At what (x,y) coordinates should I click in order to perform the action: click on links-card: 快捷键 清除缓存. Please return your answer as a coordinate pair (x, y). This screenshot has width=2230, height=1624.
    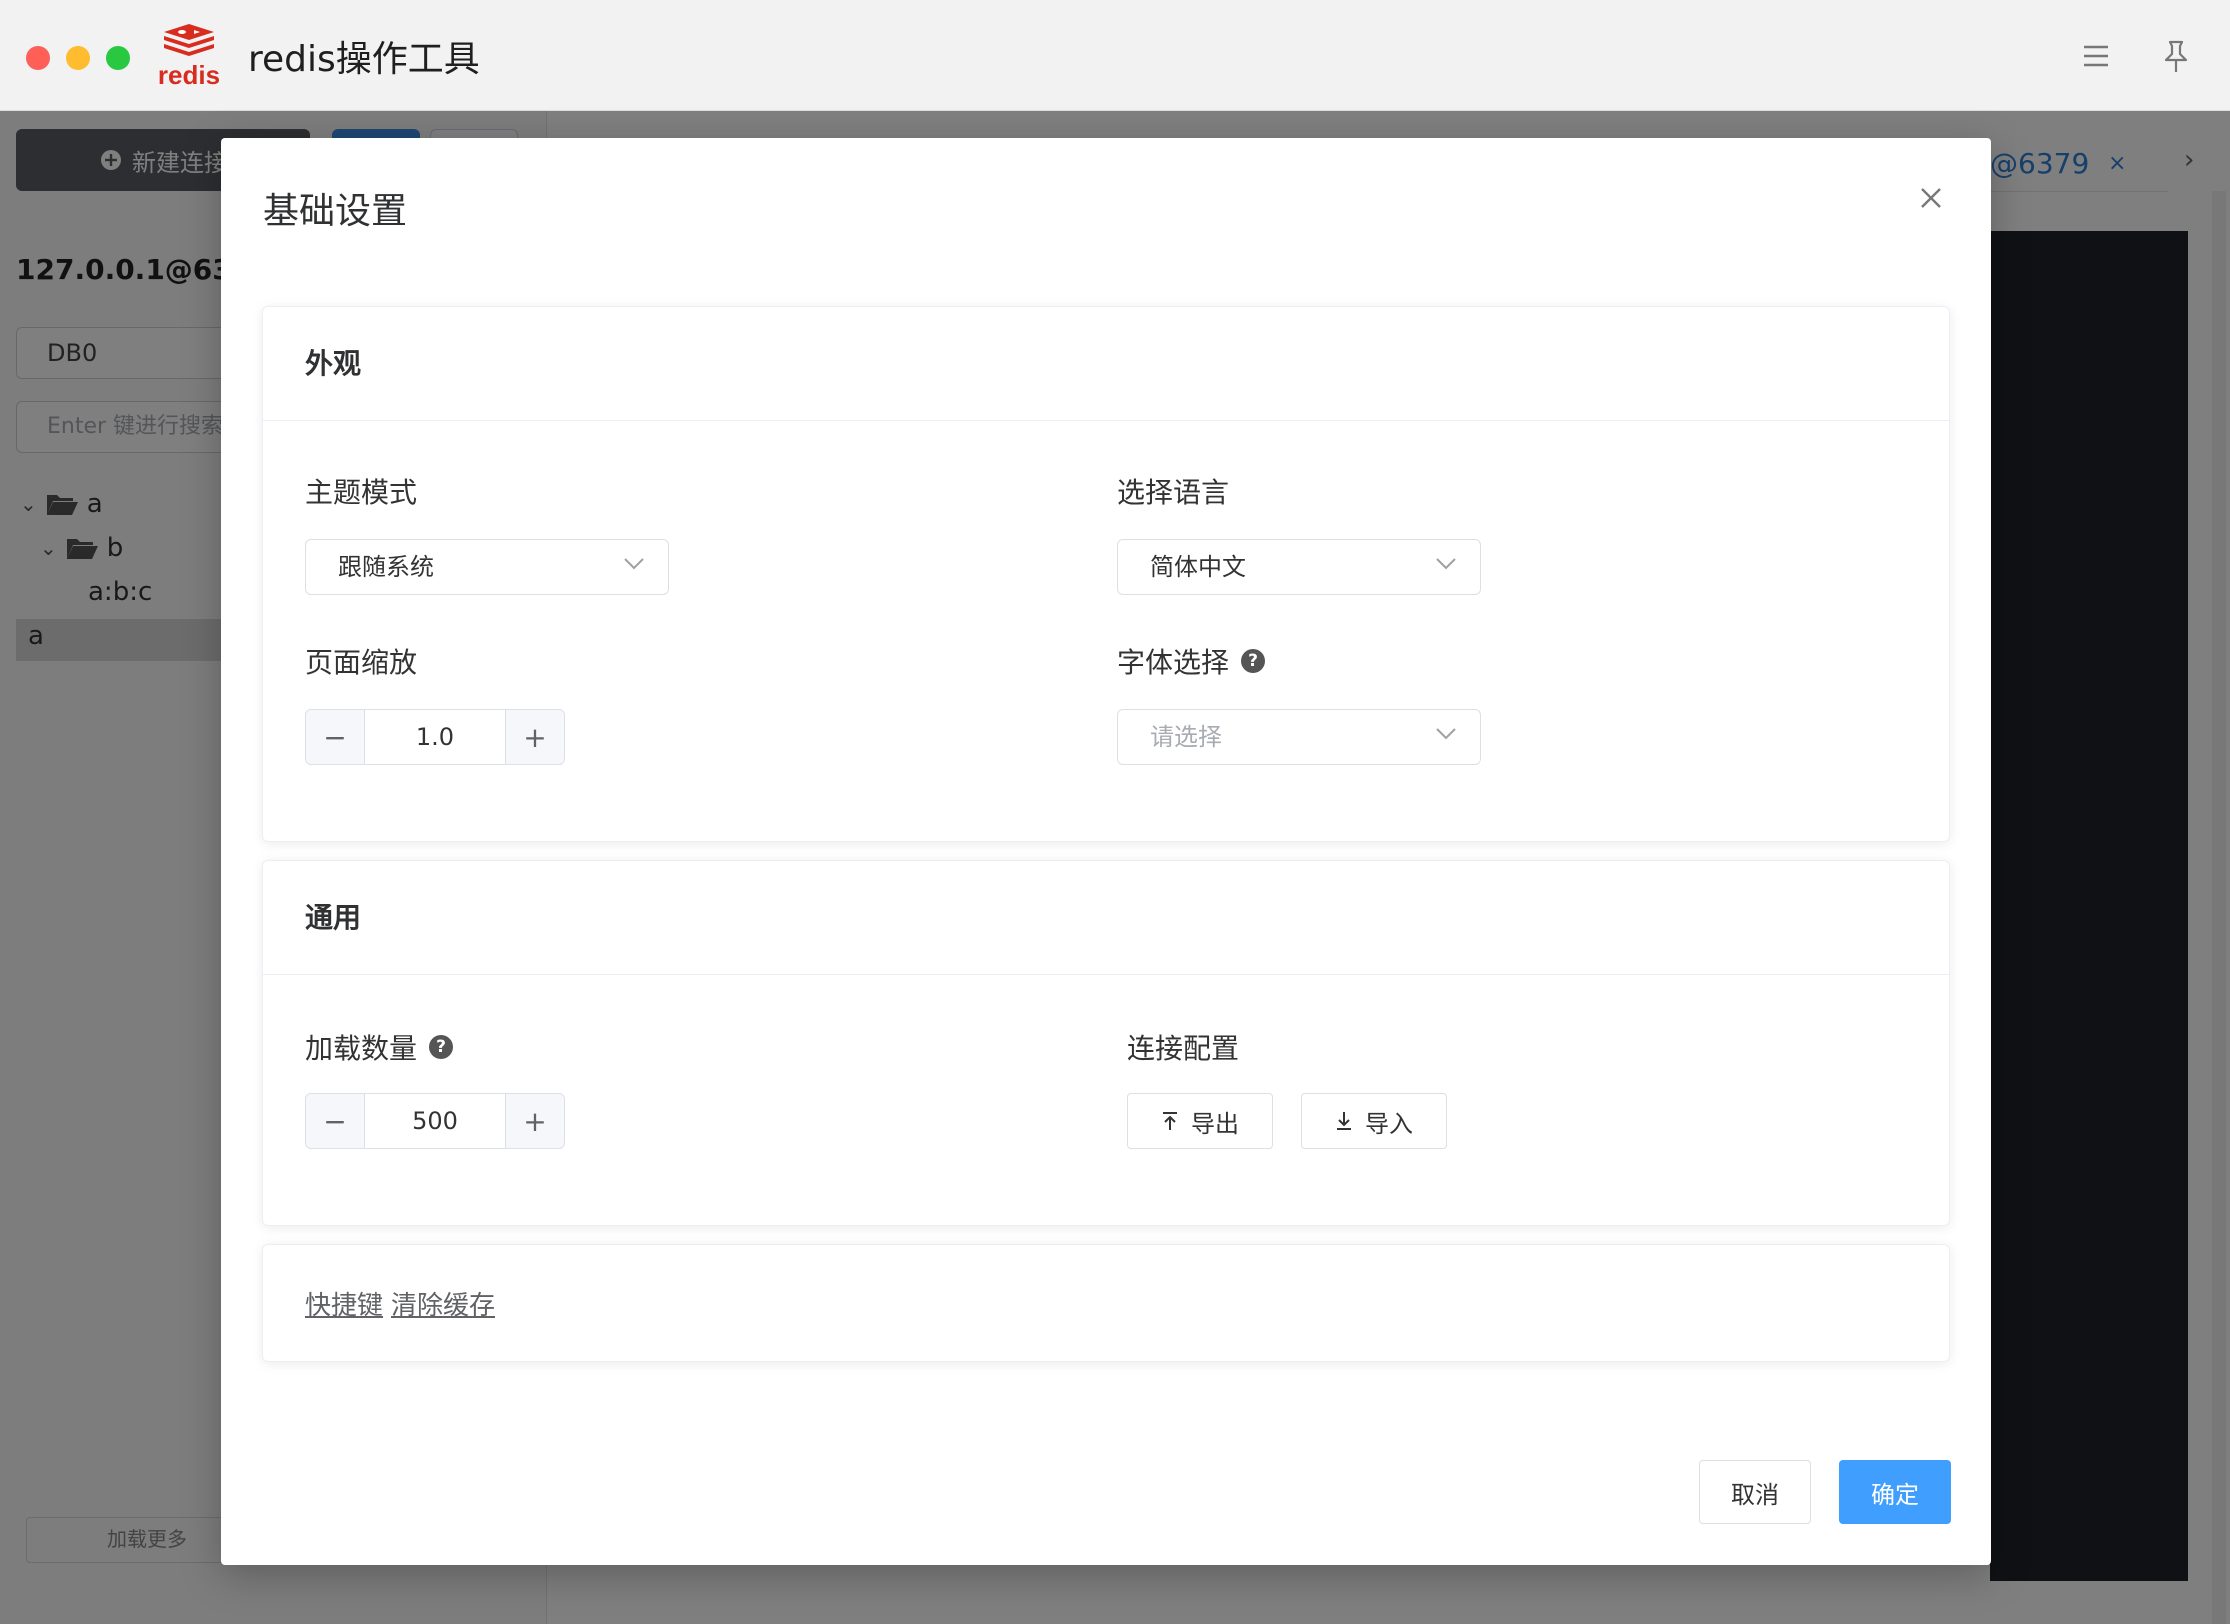
    Looking at the image, I should click on (1106, 1303).